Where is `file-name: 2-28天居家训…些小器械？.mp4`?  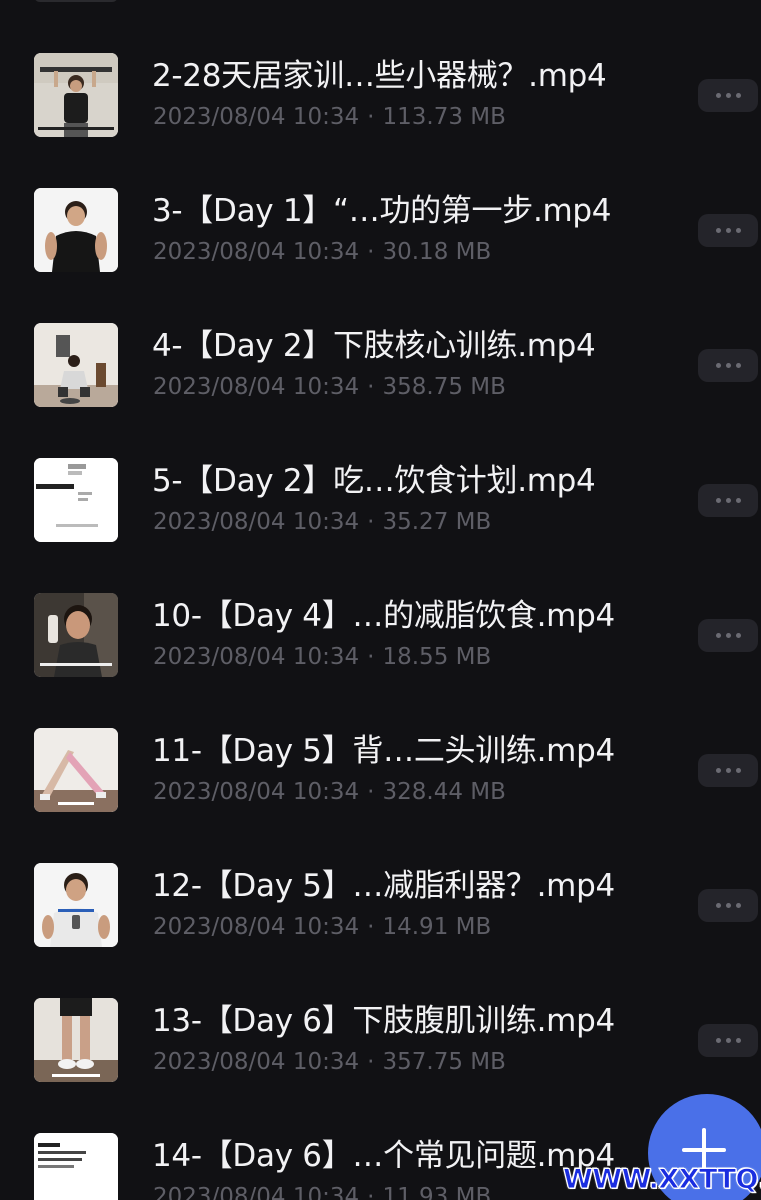 file-name: 2-28天居家训…些小器械？.mp4 is located at coordinates (379, 76).